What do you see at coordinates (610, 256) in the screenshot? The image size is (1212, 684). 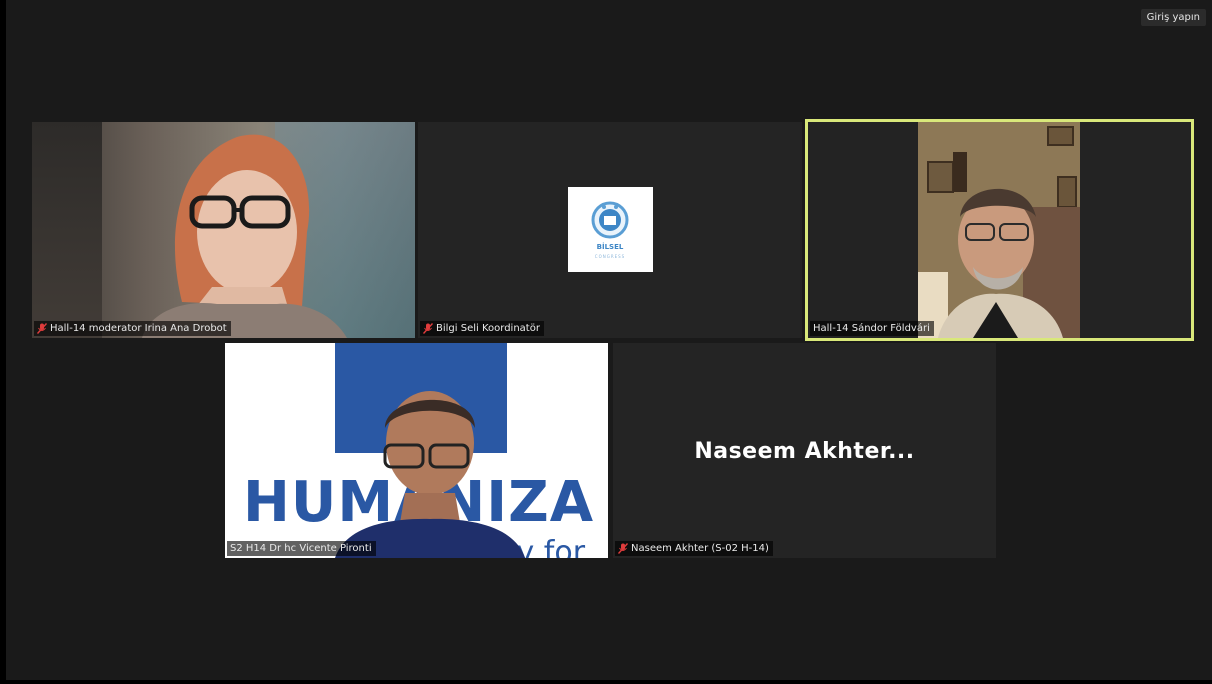 I see `logo-subtitle: CONGRESS` at bounding box center [610, 256].